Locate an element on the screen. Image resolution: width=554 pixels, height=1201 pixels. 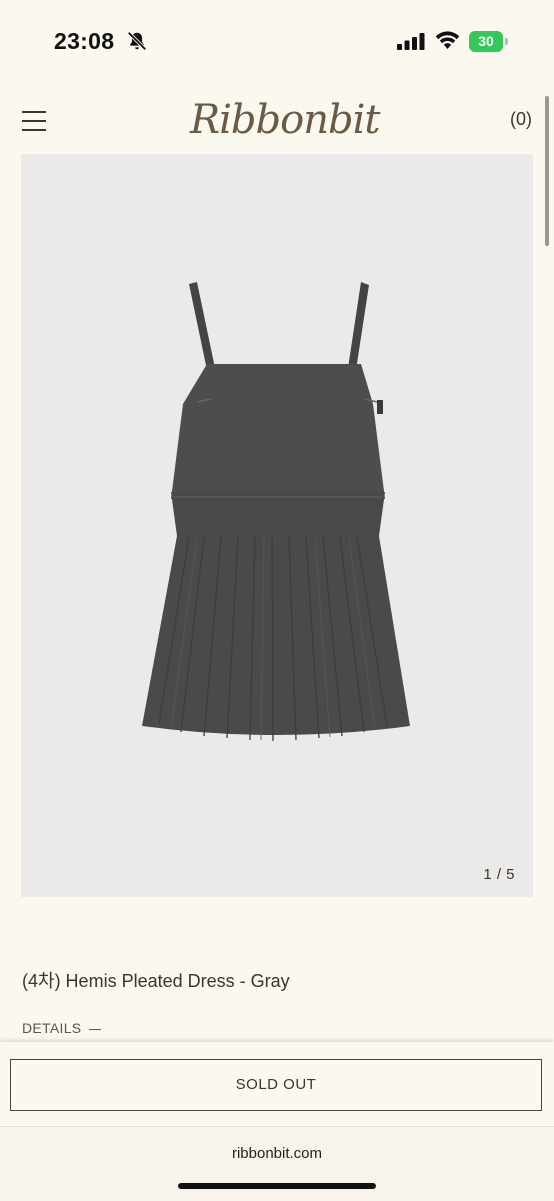
brand-logo: Ribbonbit is located at coordinates (285, 120).